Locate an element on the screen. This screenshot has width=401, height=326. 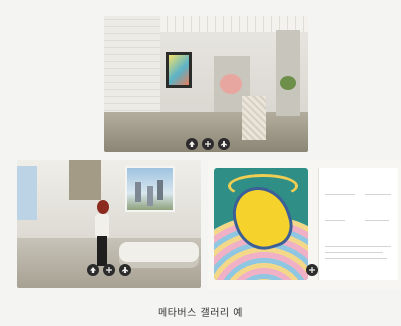
window-left is located at coordinates (27, 193).